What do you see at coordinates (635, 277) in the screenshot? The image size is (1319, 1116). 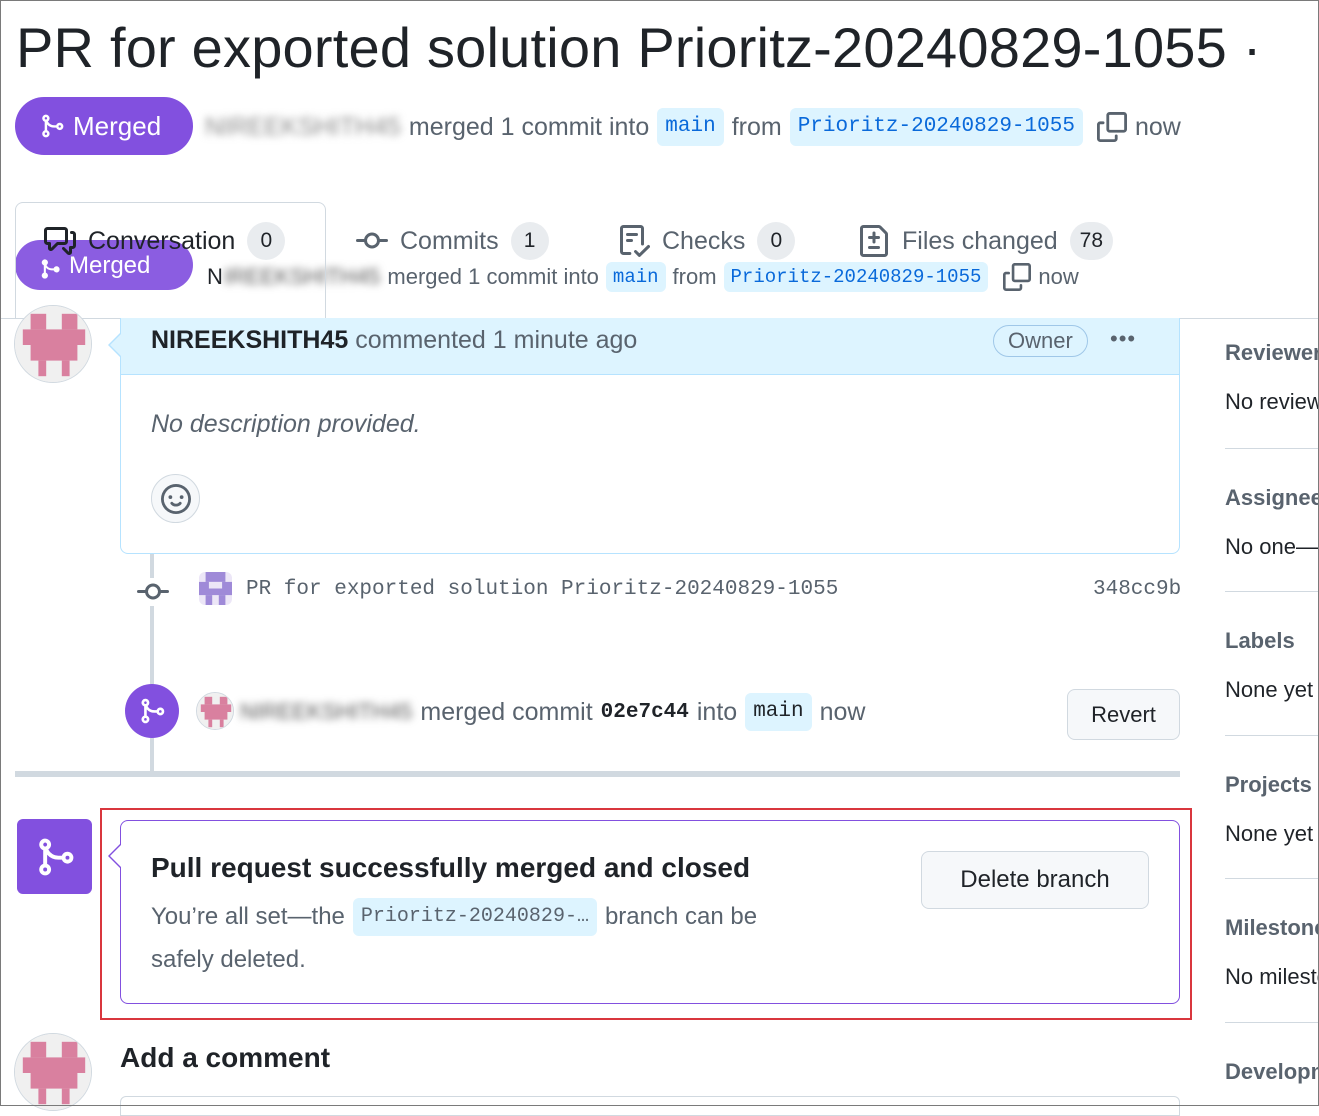 I see `sticky-base-branch: main` at bounding box center [635, 277].